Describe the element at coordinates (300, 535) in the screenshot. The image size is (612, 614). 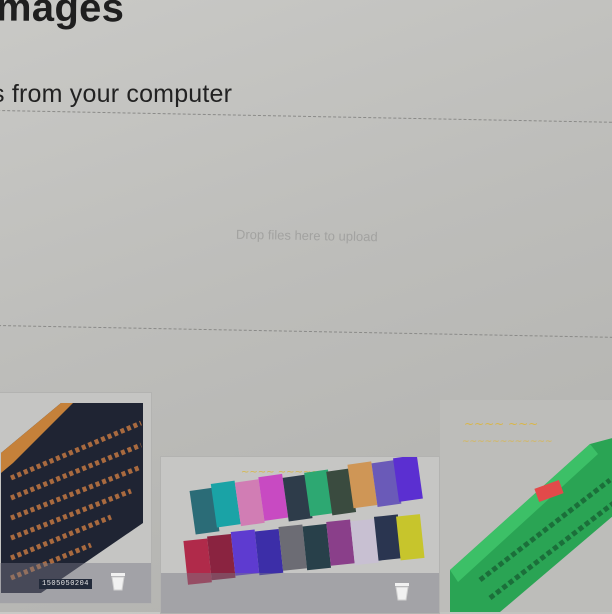
I see `uploaded-image-card: ~~~~ ~~~~~` at that location.